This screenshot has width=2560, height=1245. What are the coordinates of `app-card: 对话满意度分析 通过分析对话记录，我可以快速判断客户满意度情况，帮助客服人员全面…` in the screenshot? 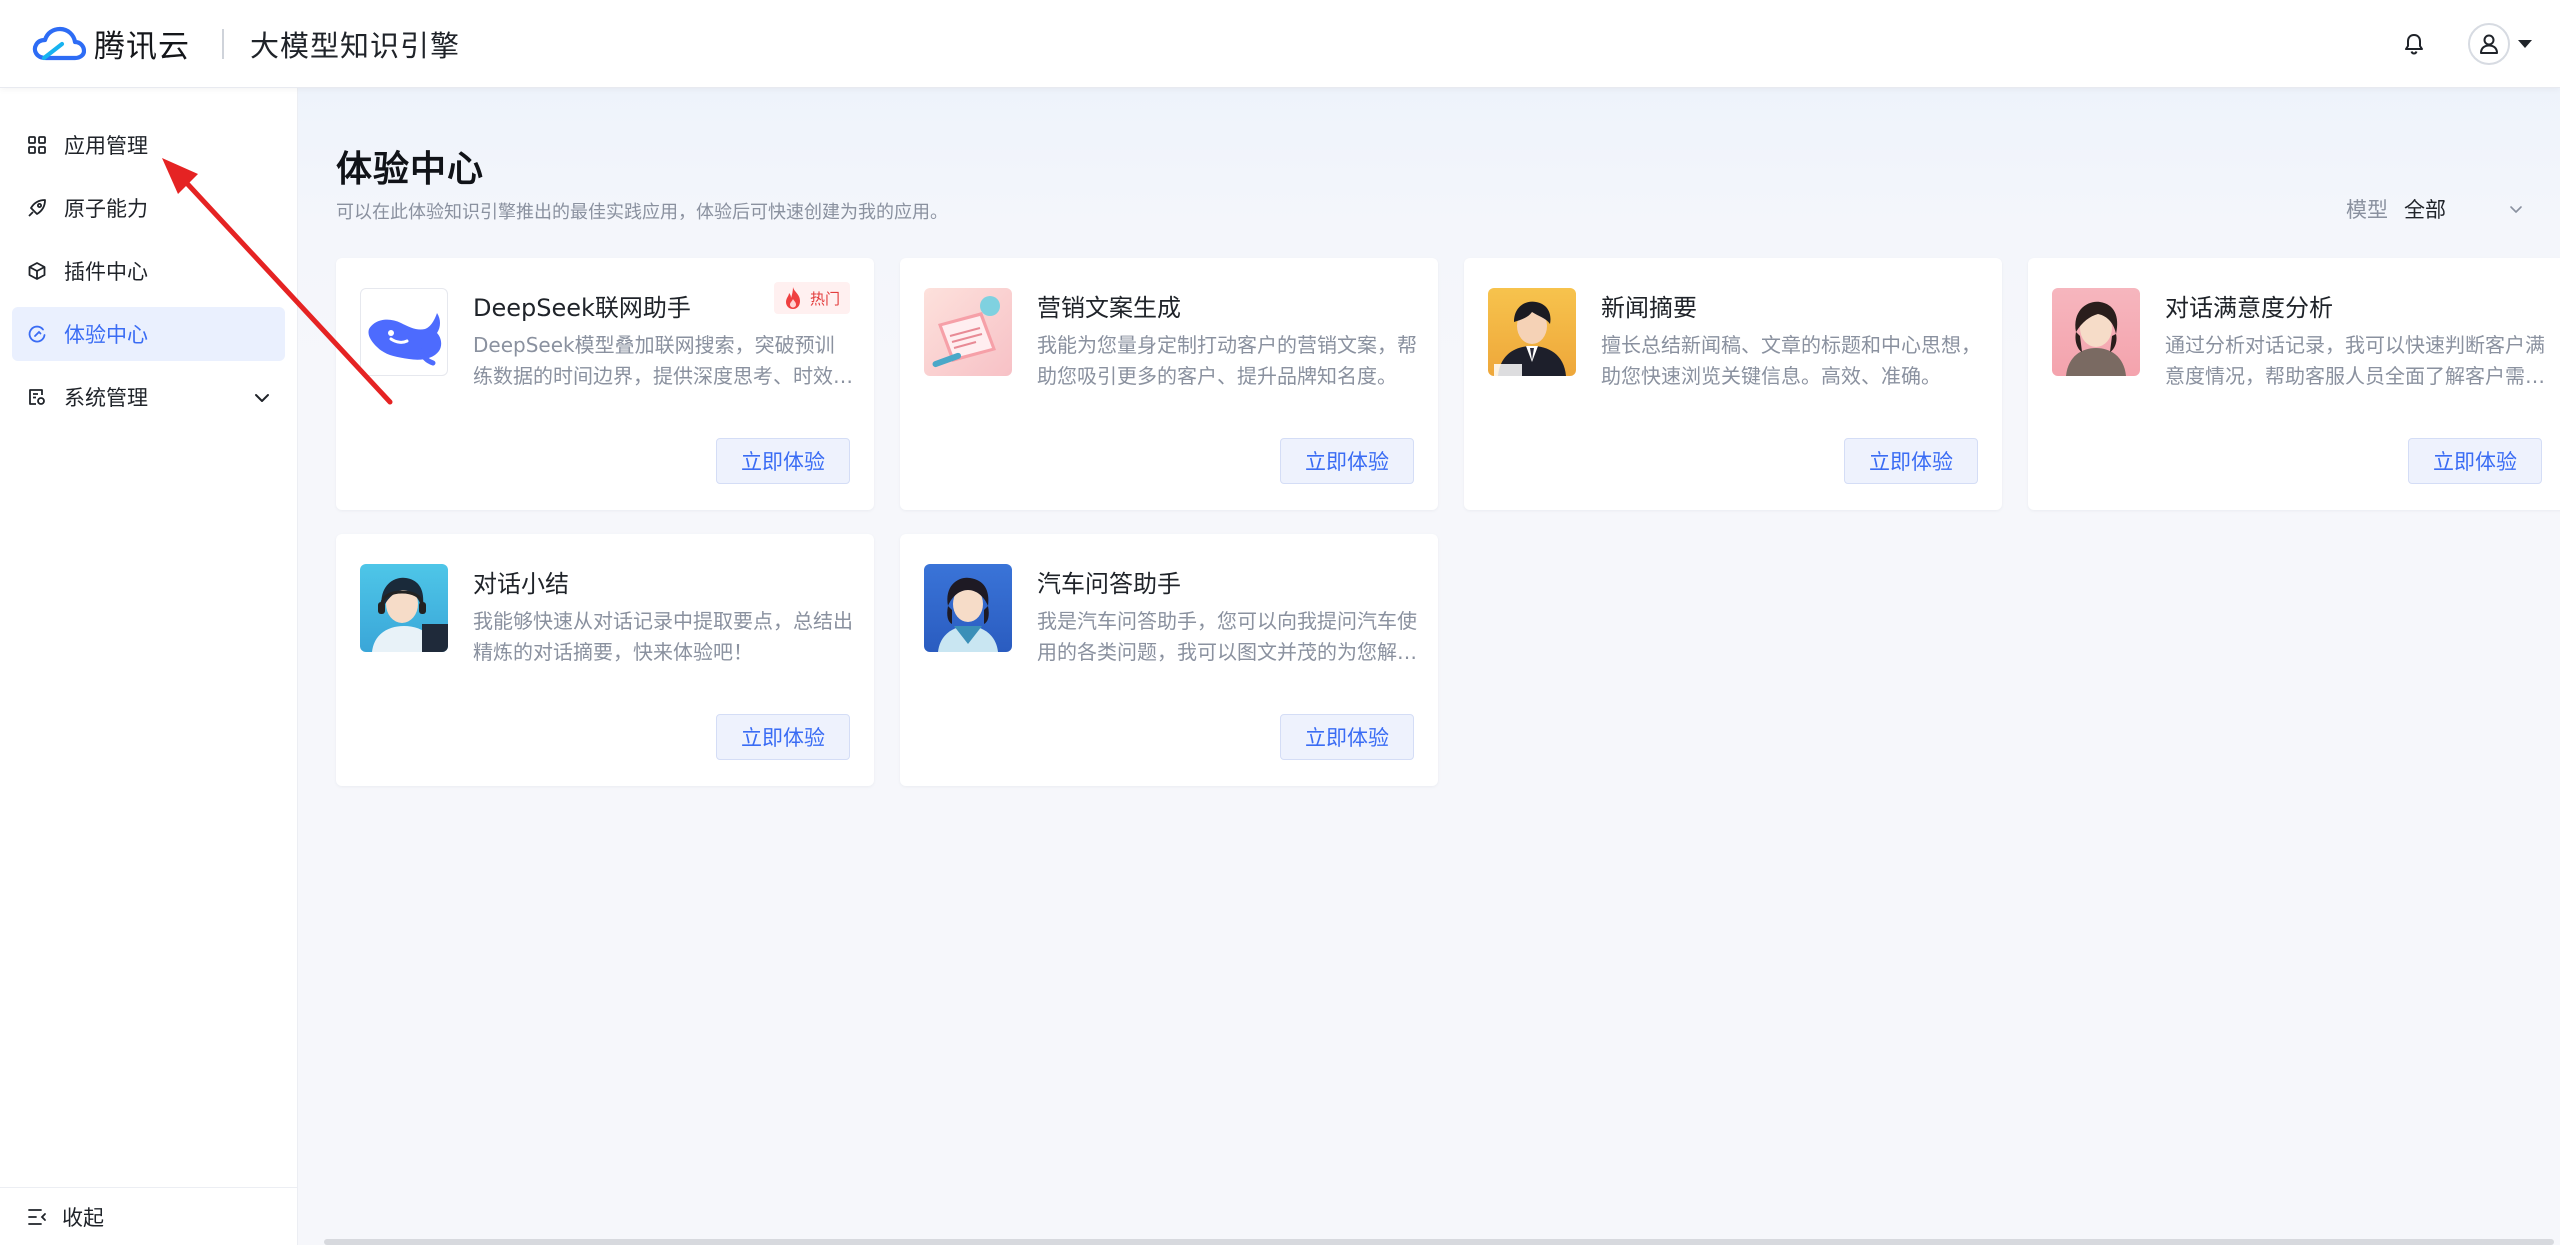 It's located at (2294, 384).